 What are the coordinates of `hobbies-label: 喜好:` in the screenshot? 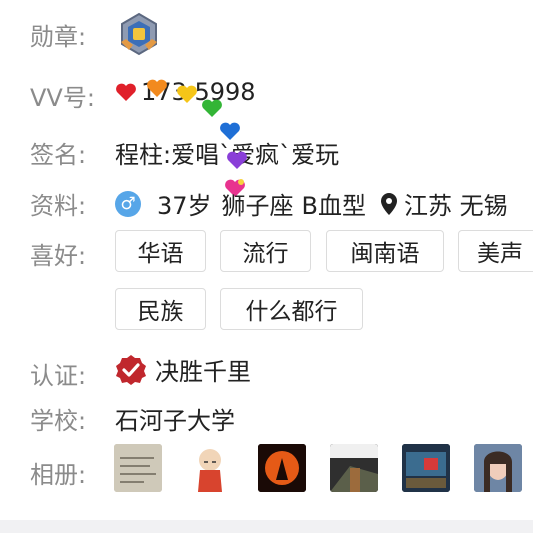 It's located at (58, 256).